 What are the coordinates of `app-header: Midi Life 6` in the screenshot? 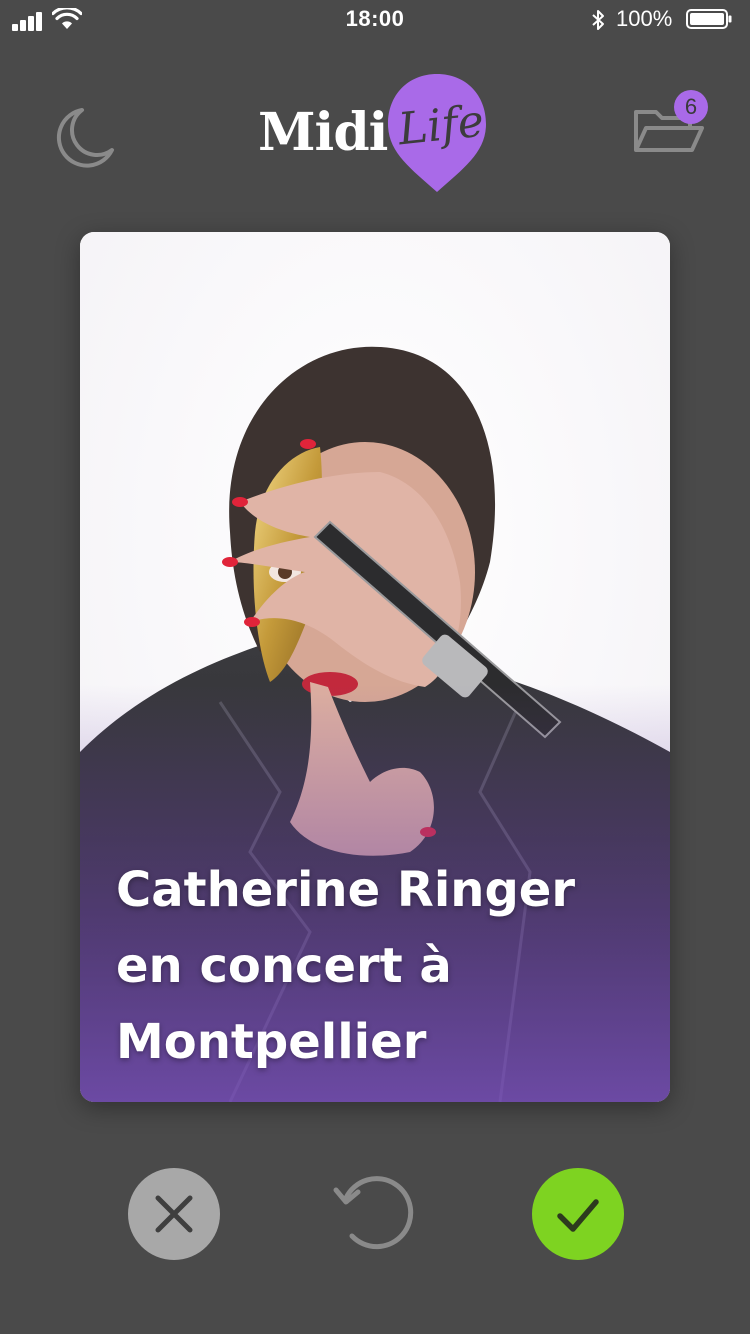 It's located at (375, 135).